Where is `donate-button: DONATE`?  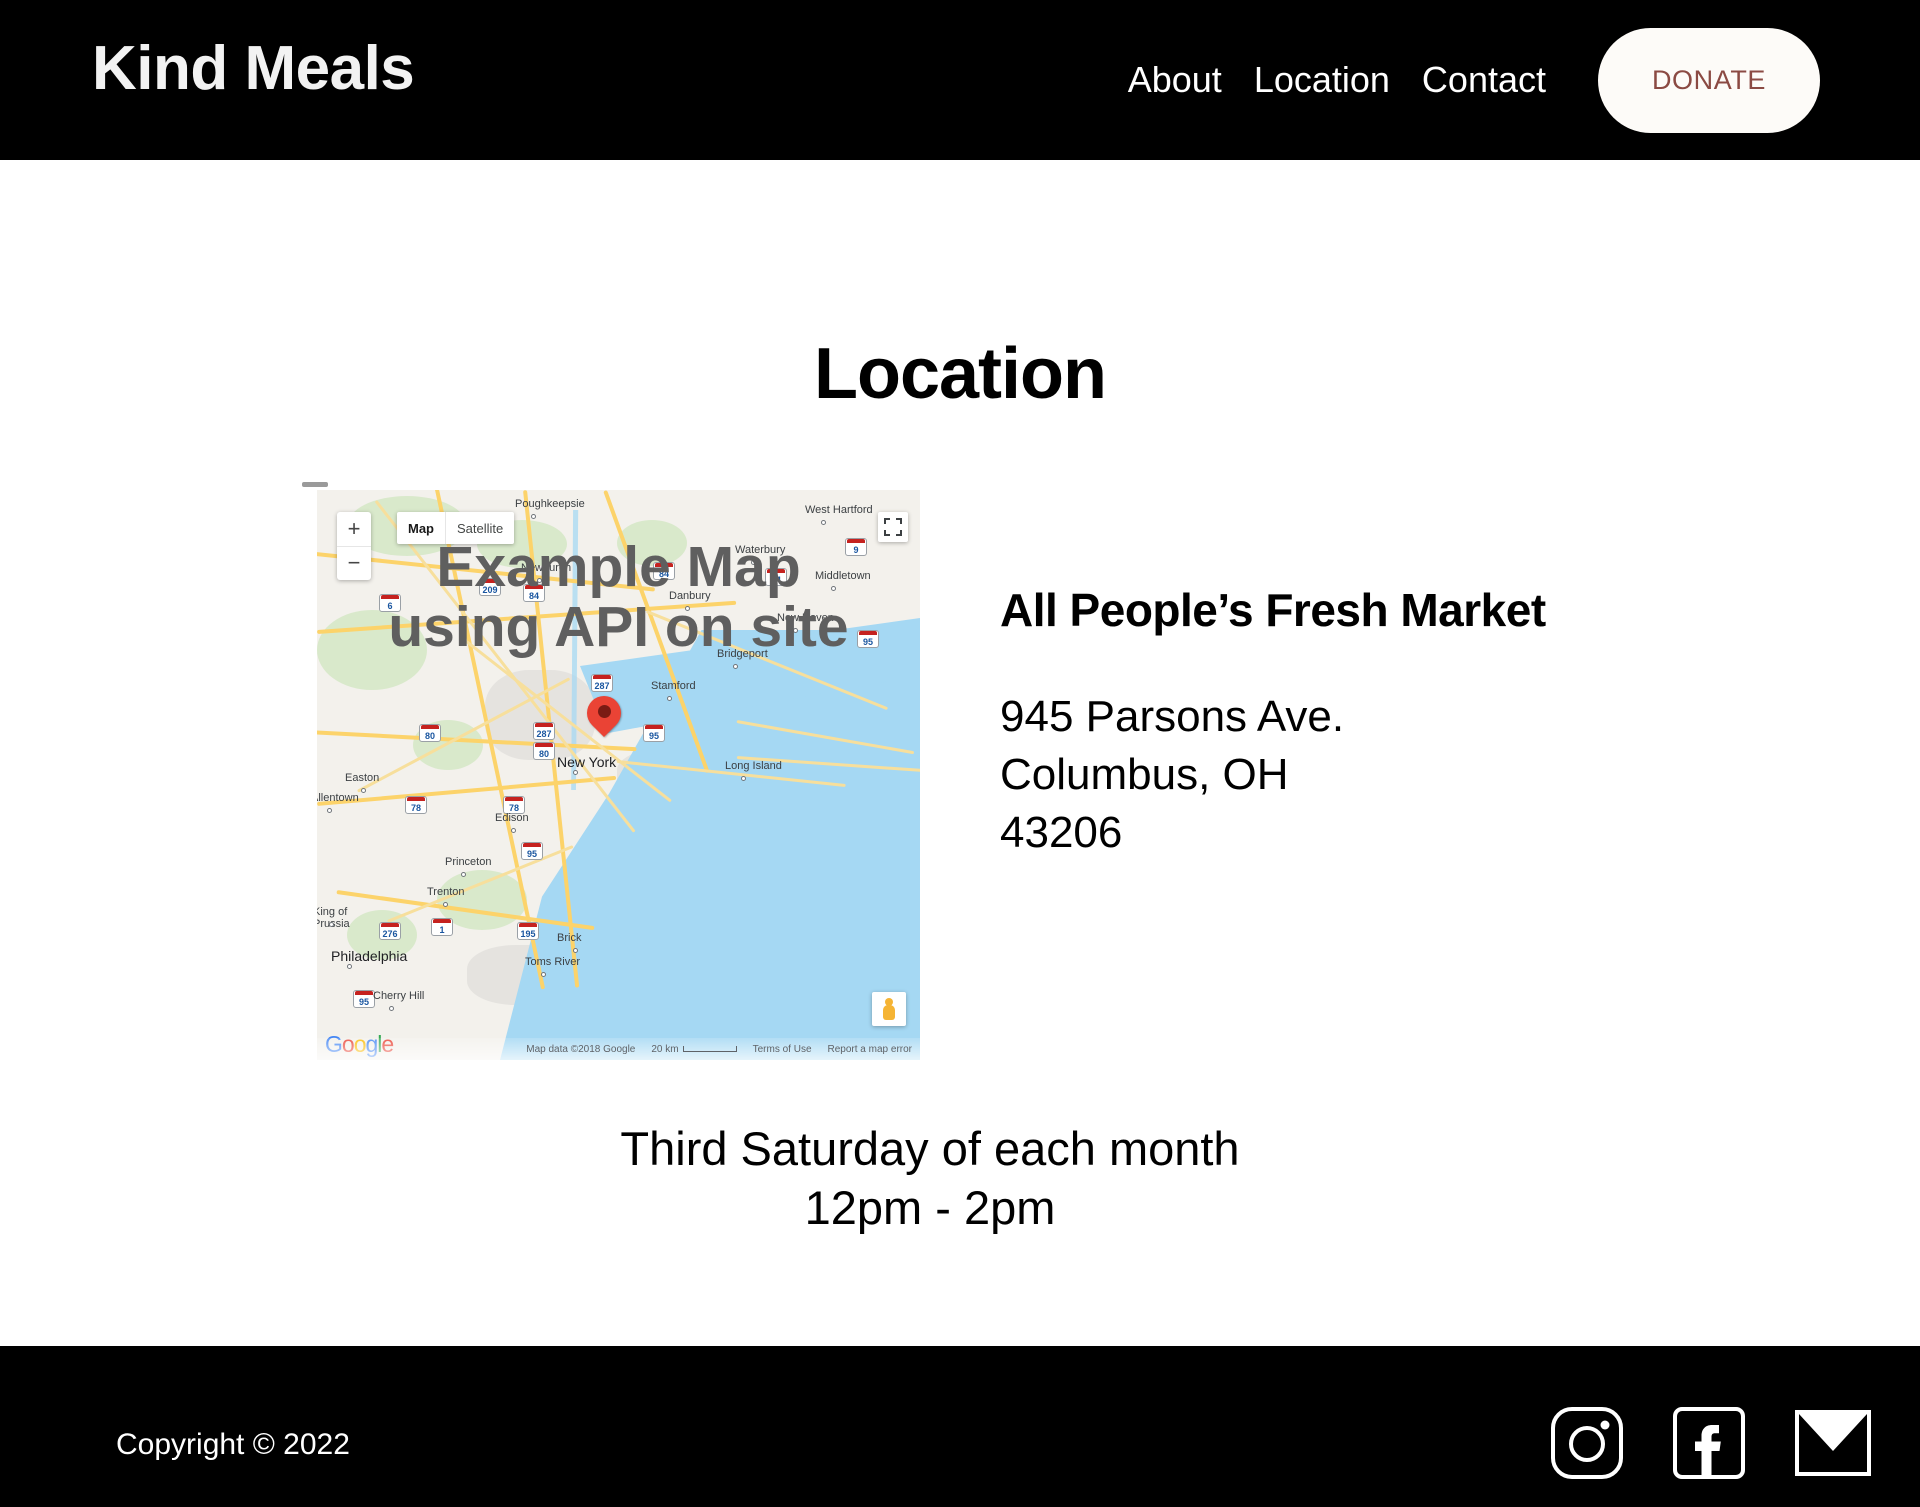 donate-button: DONATE is located at coordinates (1709, 80).